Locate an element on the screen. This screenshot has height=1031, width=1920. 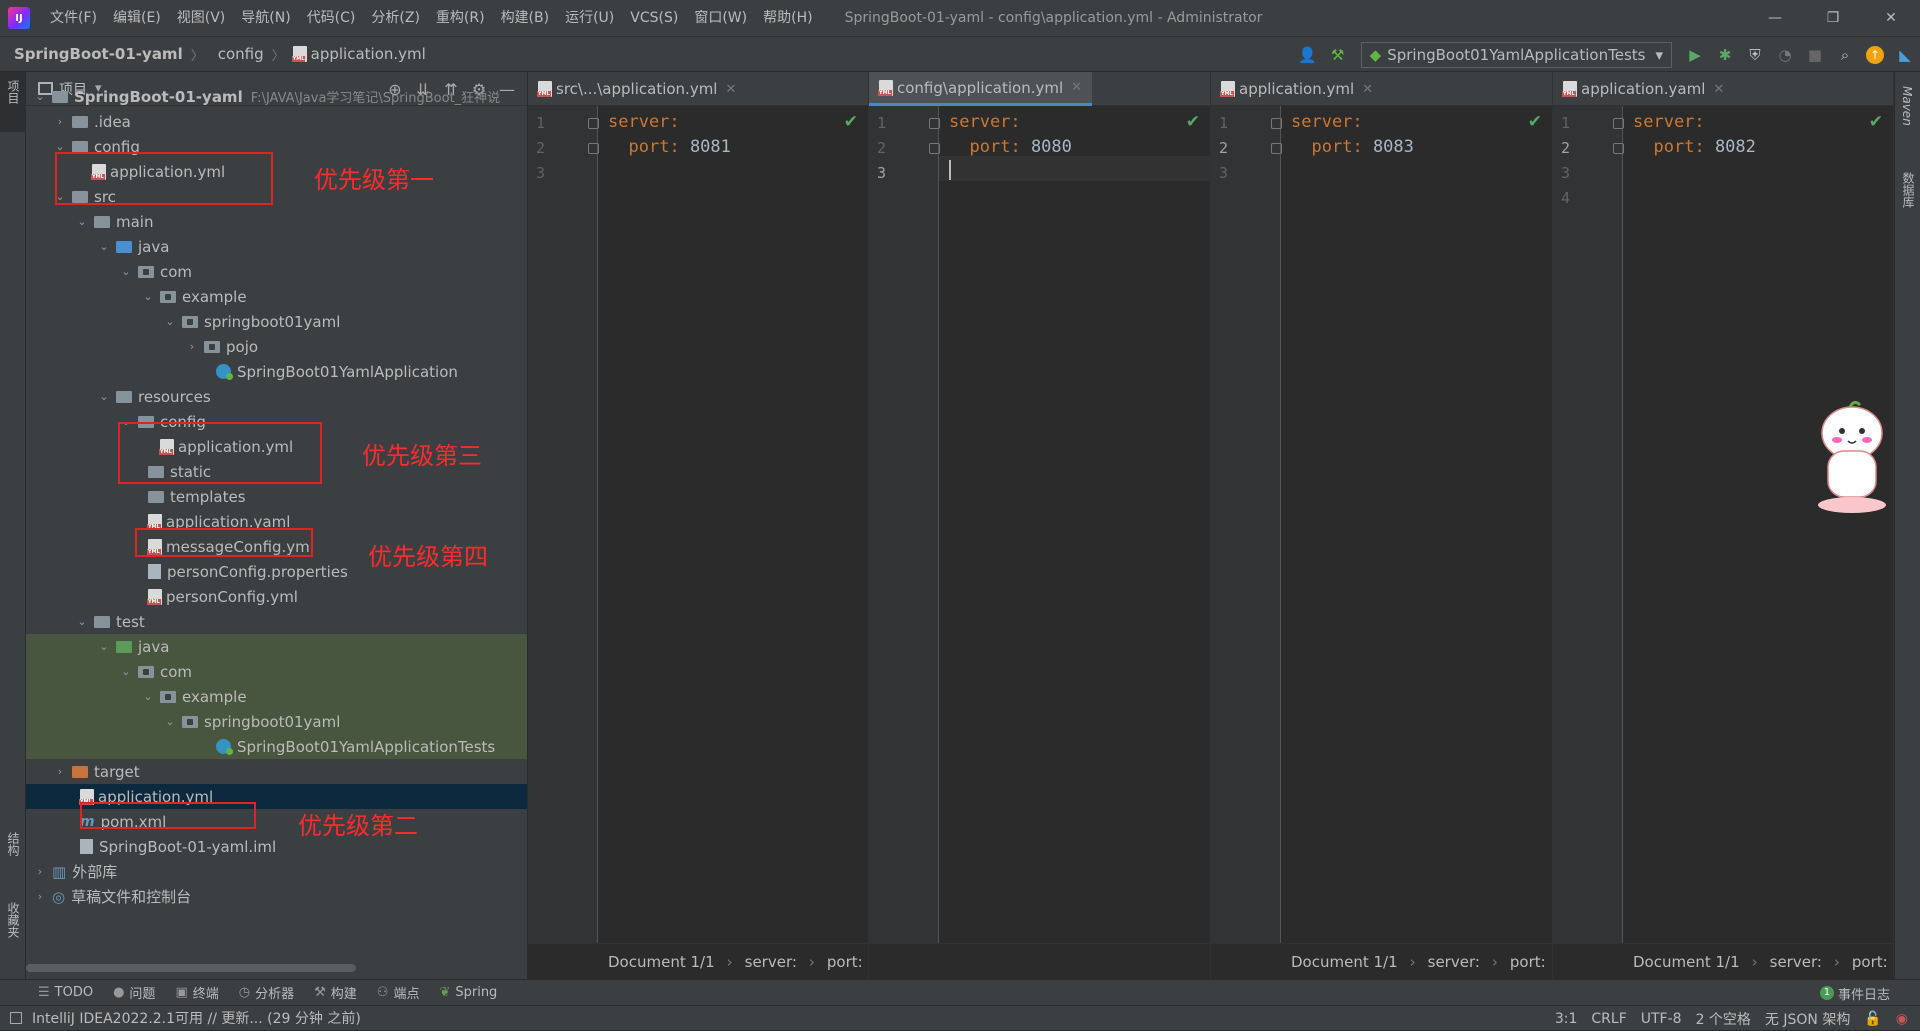
tool-todo: ☰ TODO is located at coordinates (65, 992).